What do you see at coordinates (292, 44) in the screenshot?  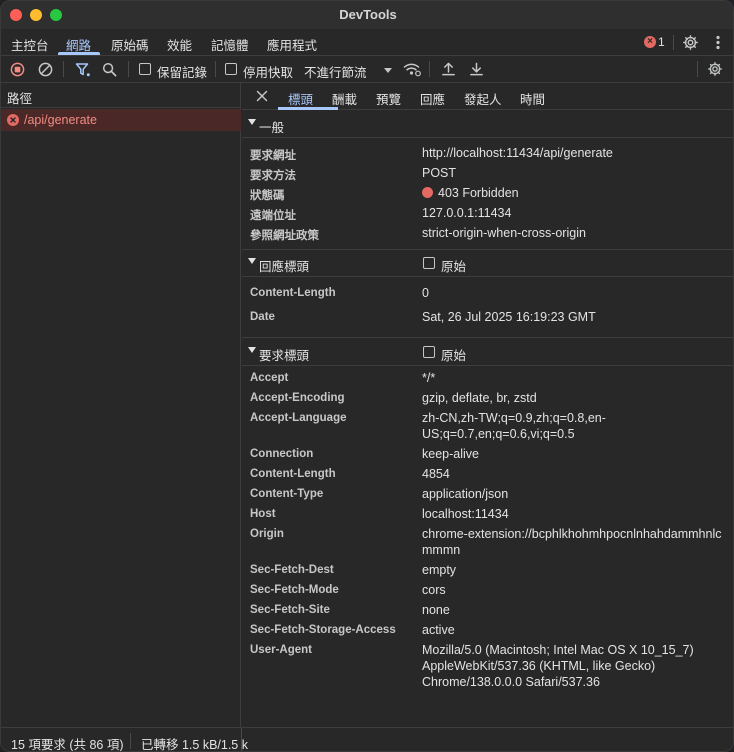 I see `tab-application: 應用程式` at bounding box center [292, 44].